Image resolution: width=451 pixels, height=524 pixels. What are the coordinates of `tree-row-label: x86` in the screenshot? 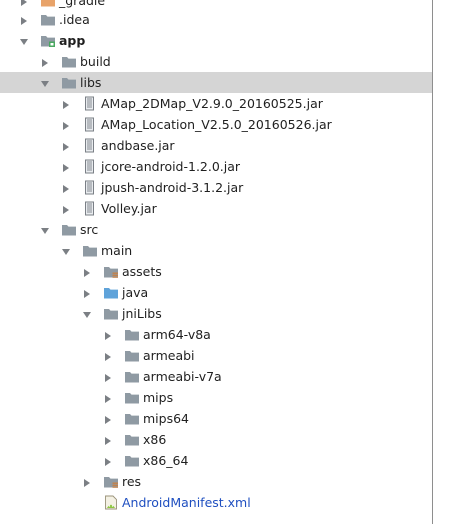 It's located at (155, 439).